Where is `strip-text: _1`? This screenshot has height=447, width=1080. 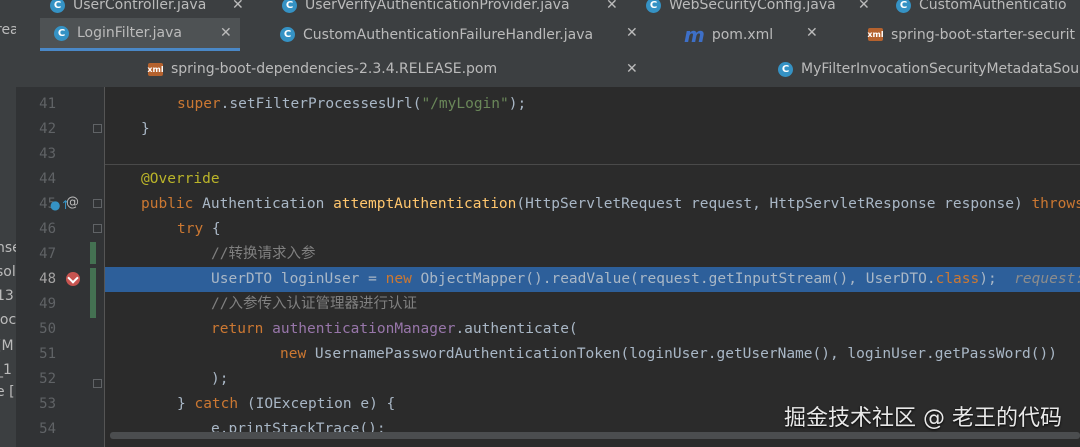 strip-text: _1 is located at coordinates (6, 370).